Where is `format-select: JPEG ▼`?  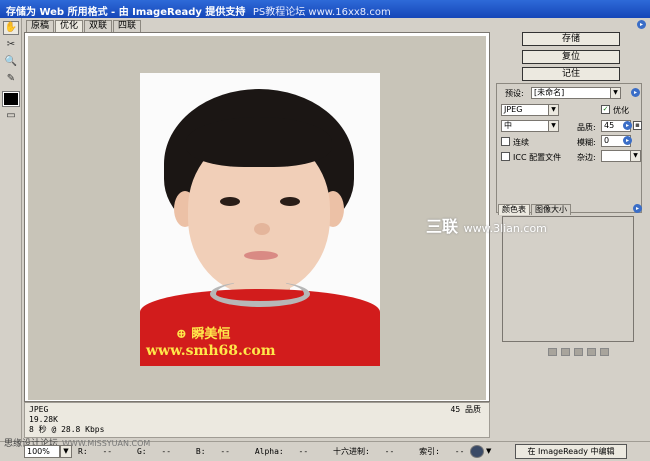
format-select: JPEG ▼ is located at coordinates (530, 110).